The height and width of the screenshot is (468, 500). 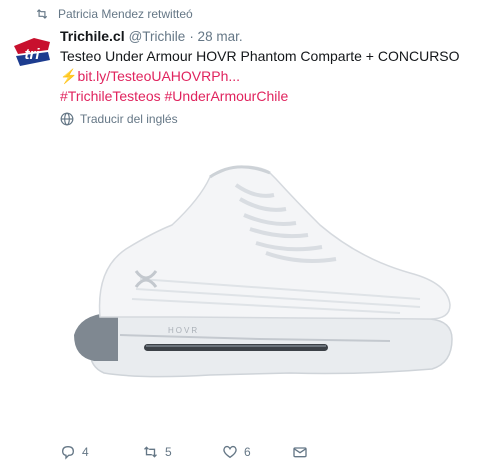 What do you see at coordinates (168, 452) in the screenshot?
I see `retweet-count: 5` at bounding box center [168, 452].